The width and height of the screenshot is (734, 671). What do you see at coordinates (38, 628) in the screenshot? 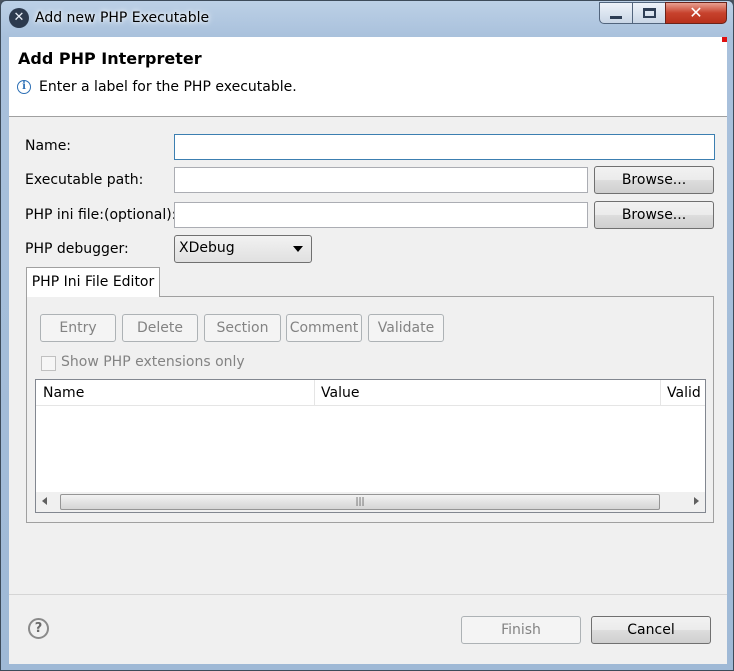
I see `help-icon: ?` at bounding box center [38, 628].